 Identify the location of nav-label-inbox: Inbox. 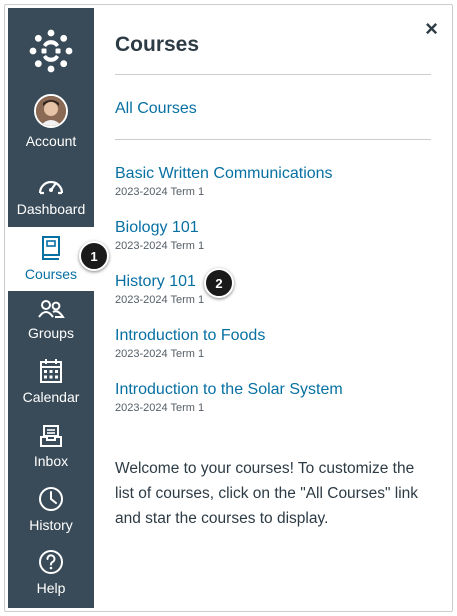
(51, 461).